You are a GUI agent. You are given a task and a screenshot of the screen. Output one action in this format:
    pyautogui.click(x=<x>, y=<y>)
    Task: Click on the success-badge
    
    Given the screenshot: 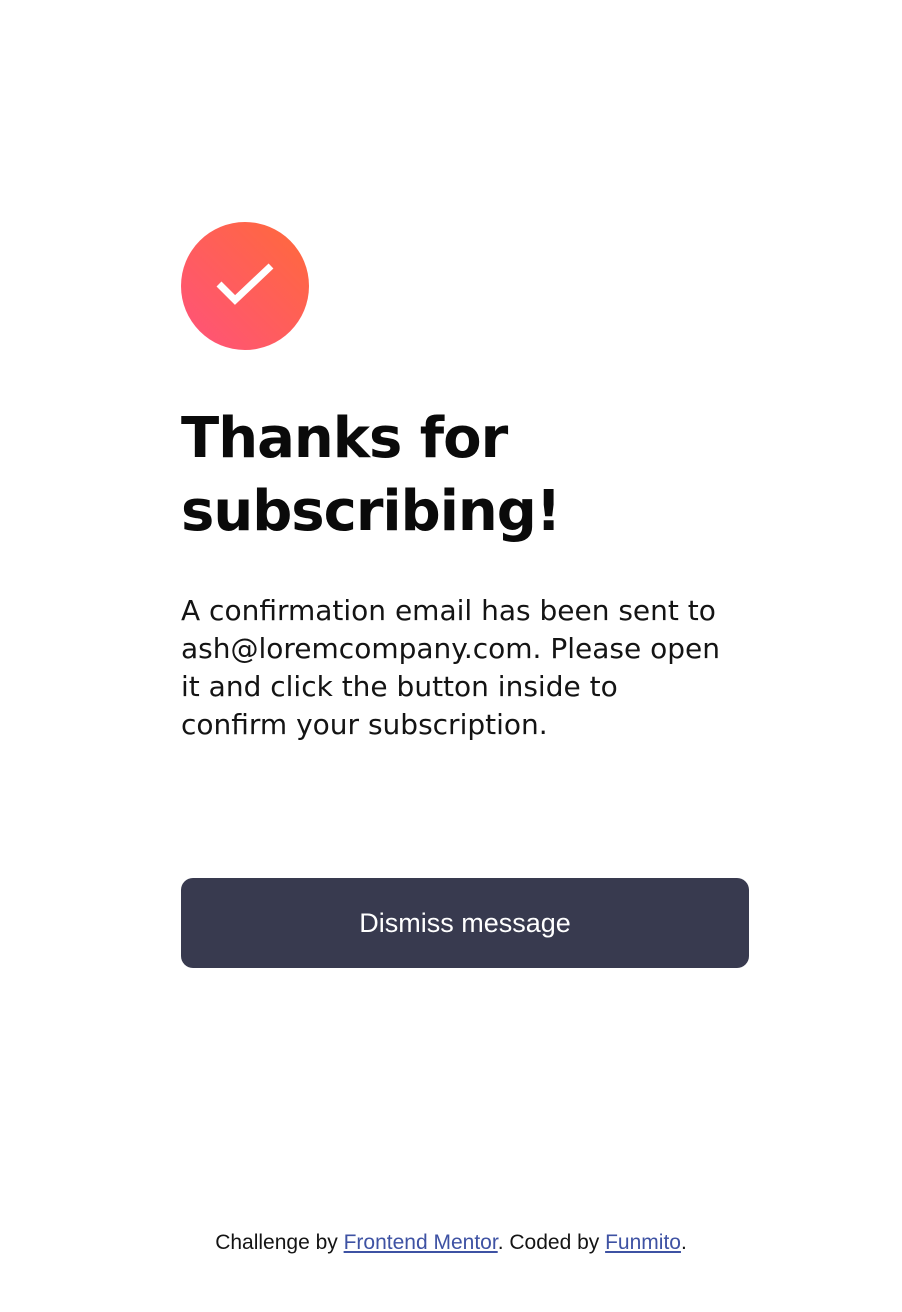 What is the action you would take?
    pyautogui.click(x=245, y=286)
    